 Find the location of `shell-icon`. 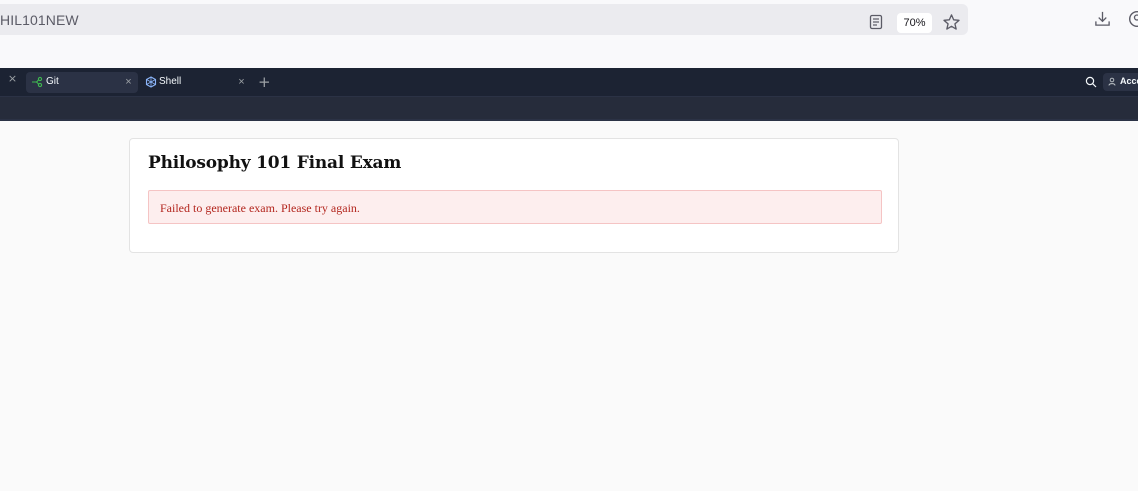

shell-icon is located at coordinates (151, 82).